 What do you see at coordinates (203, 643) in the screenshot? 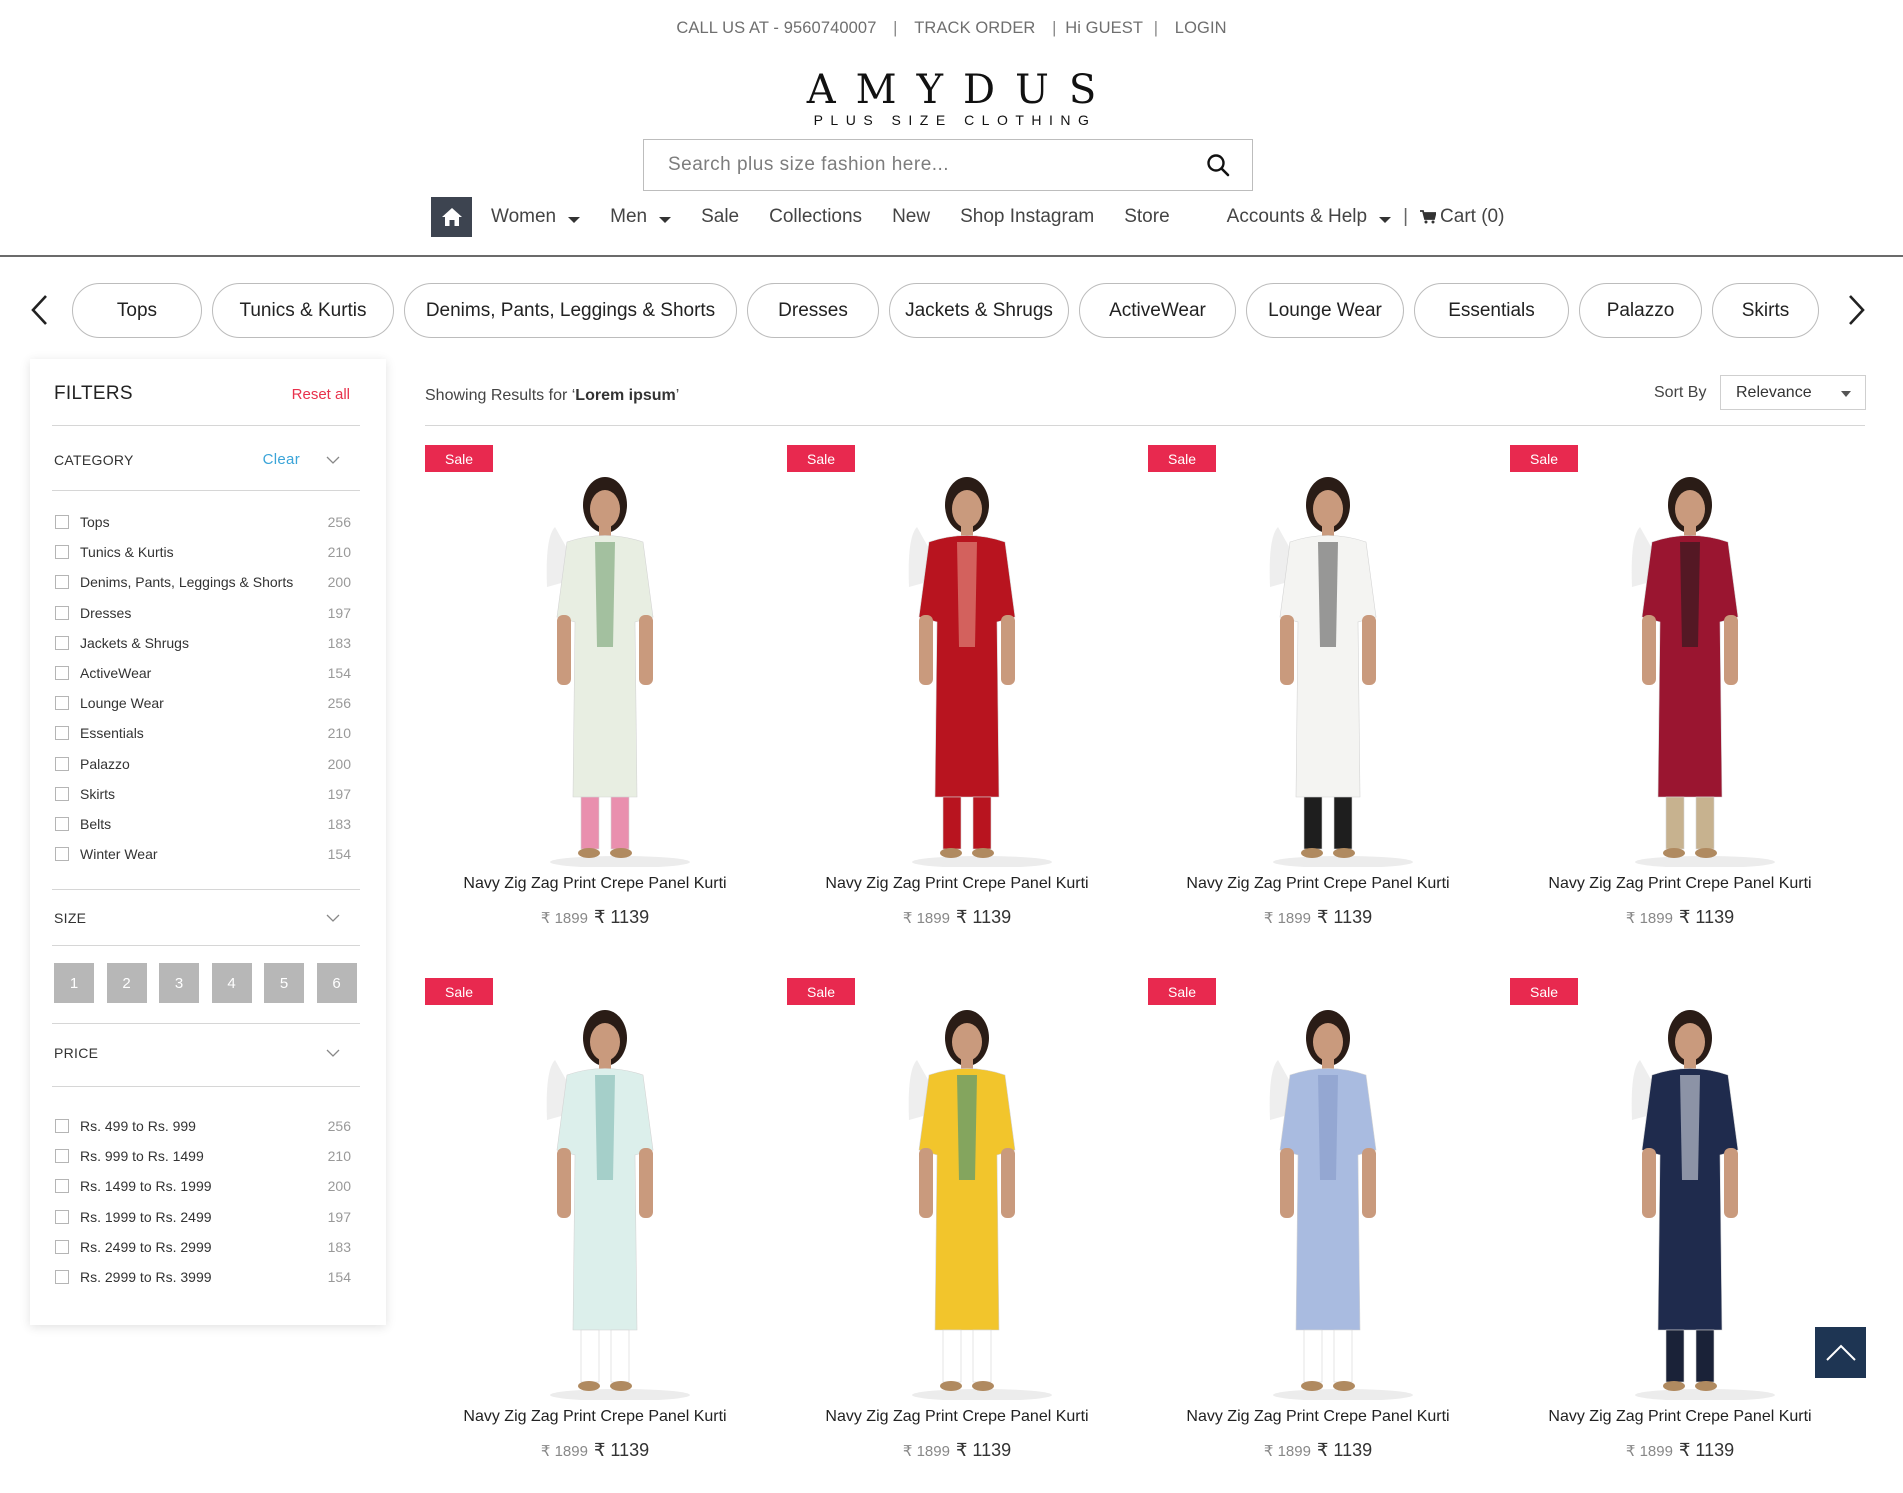
I see `category-filter-option: Jackets & Shrugs 183` at bounding box center [203, 643].